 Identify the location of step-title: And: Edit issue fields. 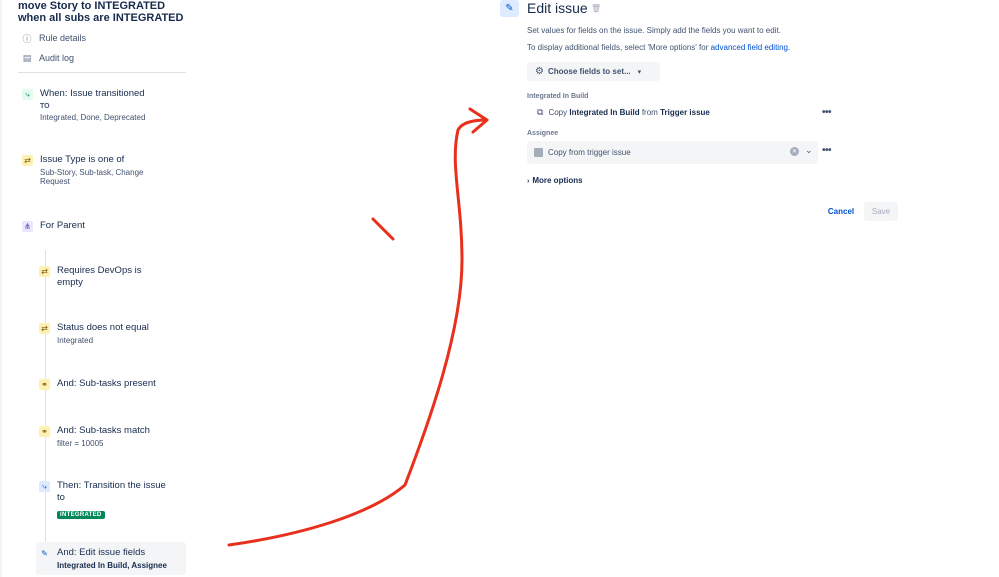
(101, 552).